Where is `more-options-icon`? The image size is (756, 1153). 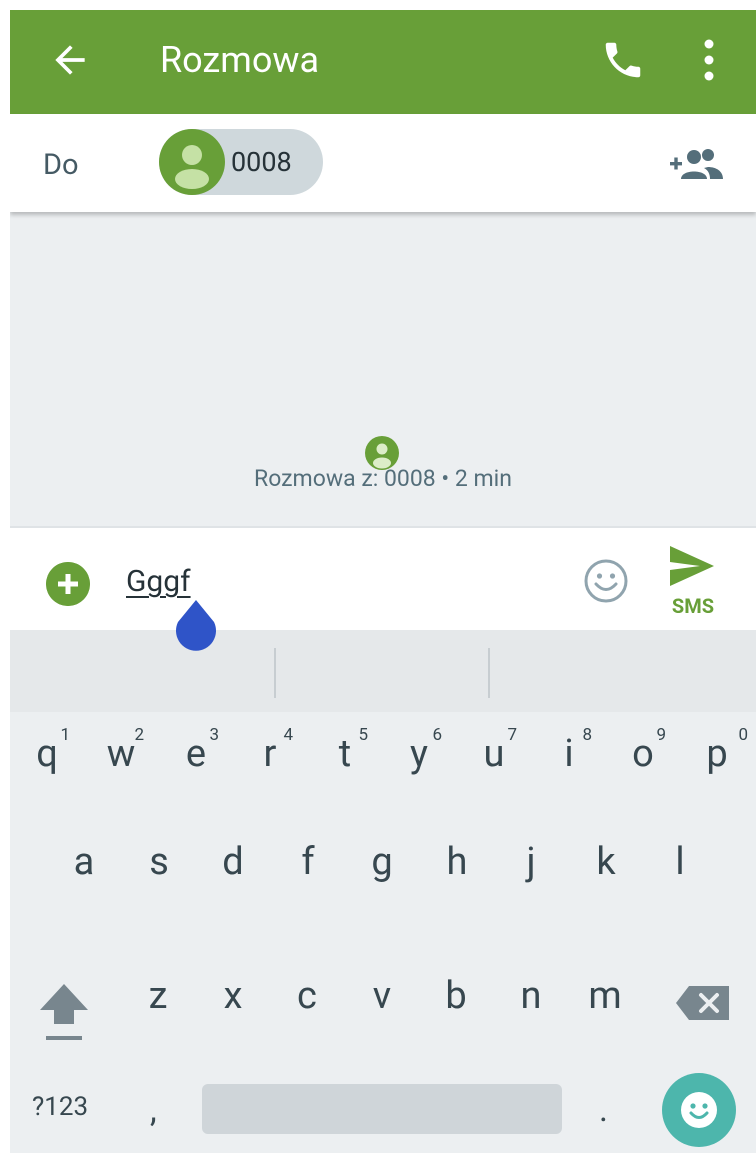
more-options-icon is located at coordinates (709, 60).